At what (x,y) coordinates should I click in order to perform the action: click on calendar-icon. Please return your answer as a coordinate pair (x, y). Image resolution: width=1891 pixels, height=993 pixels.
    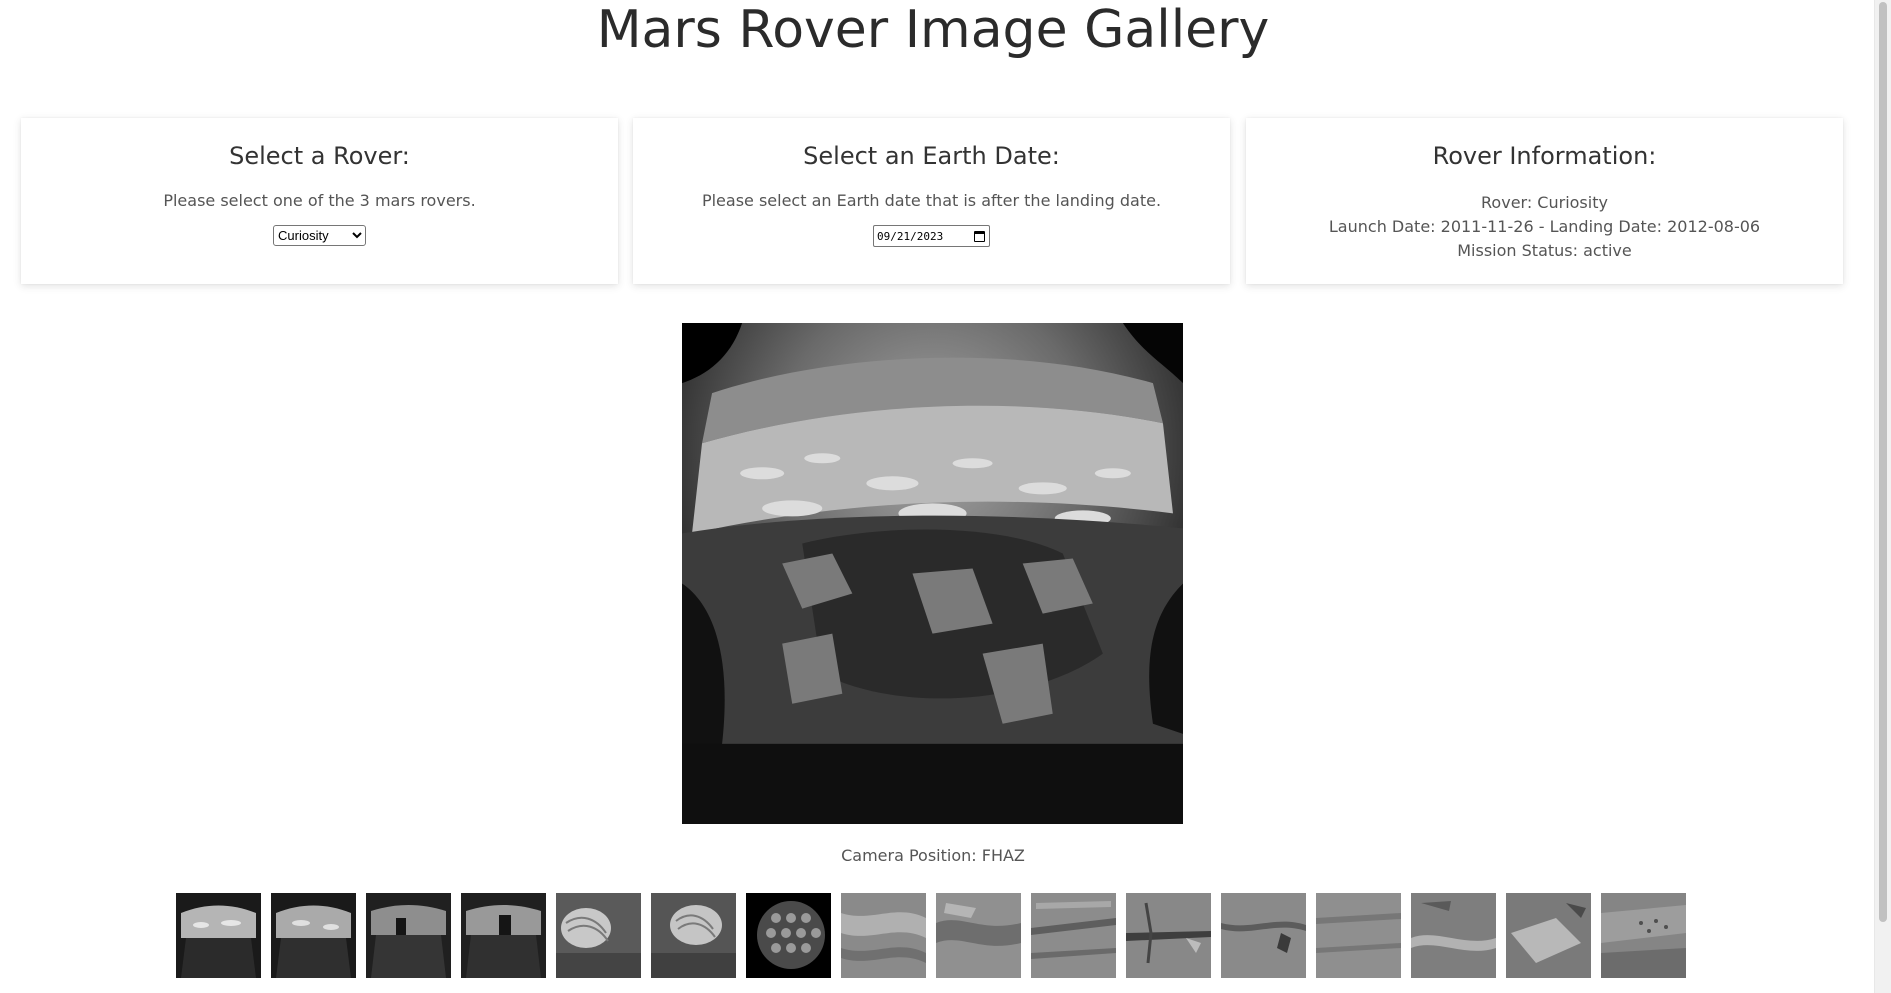
    Looking at the image, I should click on (979, 236).